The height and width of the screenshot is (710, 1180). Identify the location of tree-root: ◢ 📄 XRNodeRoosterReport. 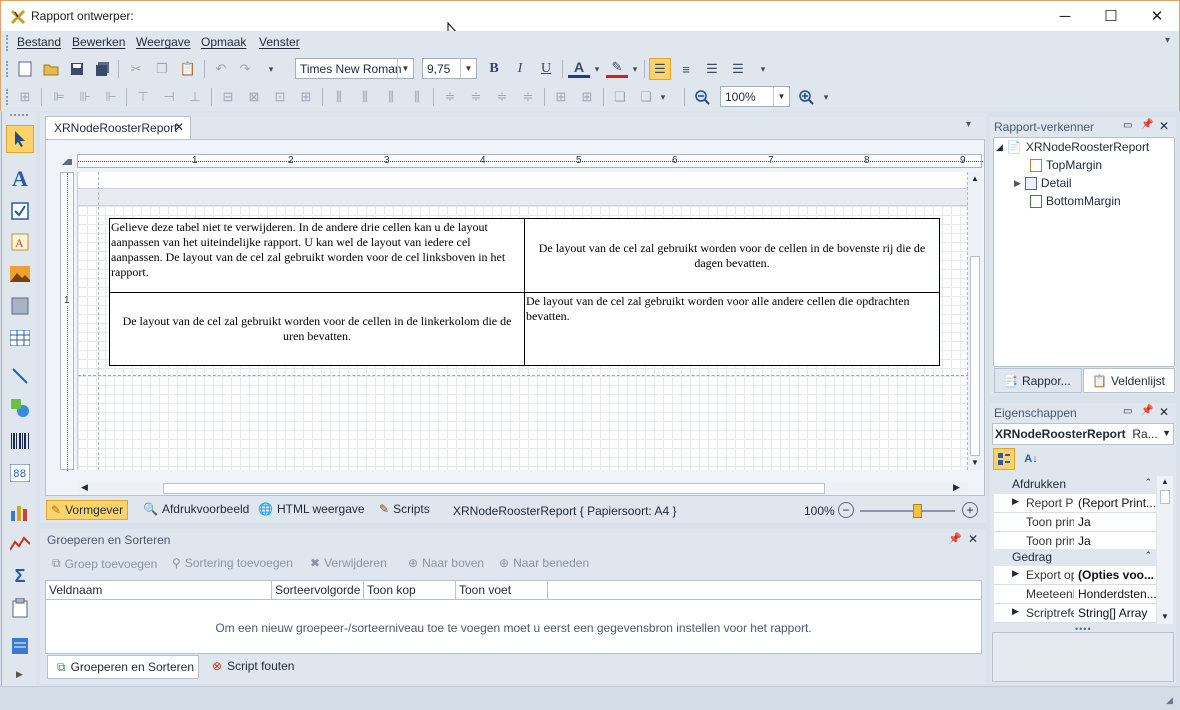
(1072, 147).